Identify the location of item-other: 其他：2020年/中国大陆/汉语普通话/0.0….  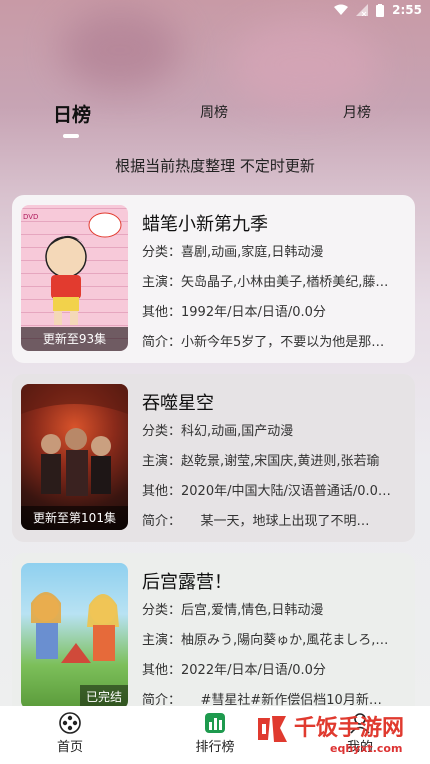
(266, 491).